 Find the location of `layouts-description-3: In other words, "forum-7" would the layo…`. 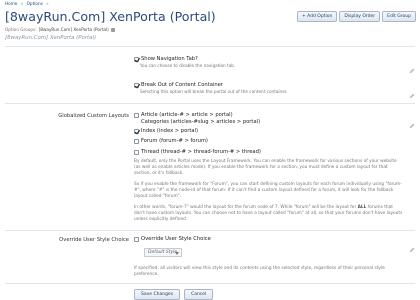

layouts-description-3: In other words, "forum-7" would the layo… is located at coordinates (269, 213).